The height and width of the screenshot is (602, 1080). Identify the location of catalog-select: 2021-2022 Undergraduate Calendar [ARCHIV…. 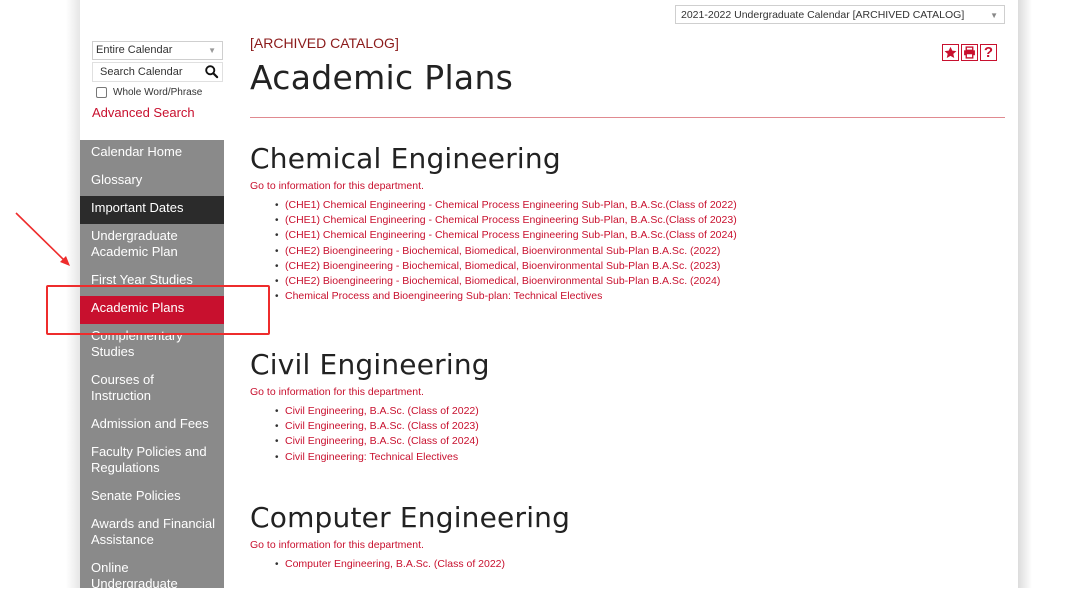
(840, 14).